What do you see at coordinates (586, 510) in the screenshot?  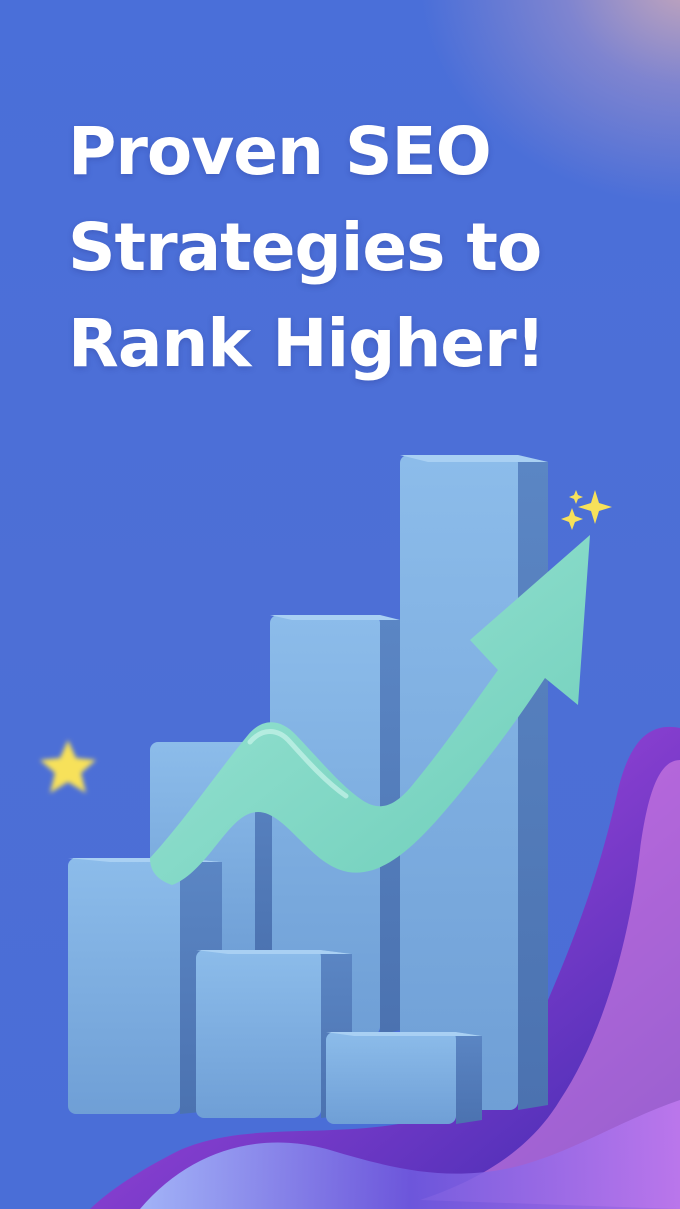 I see `sparkles-icon` at bounding box center [586, 510].